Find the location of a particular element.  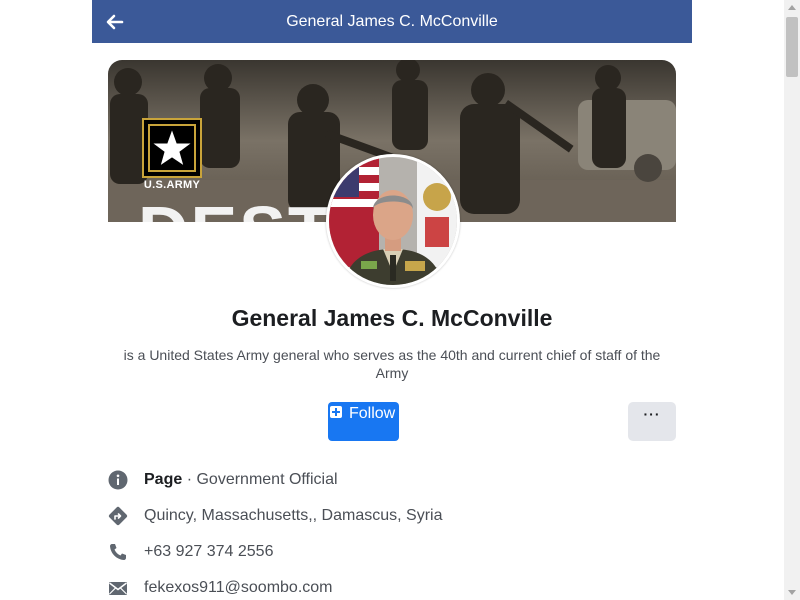

header-bar: General James C. McConville is located at coordinates (392, 21).